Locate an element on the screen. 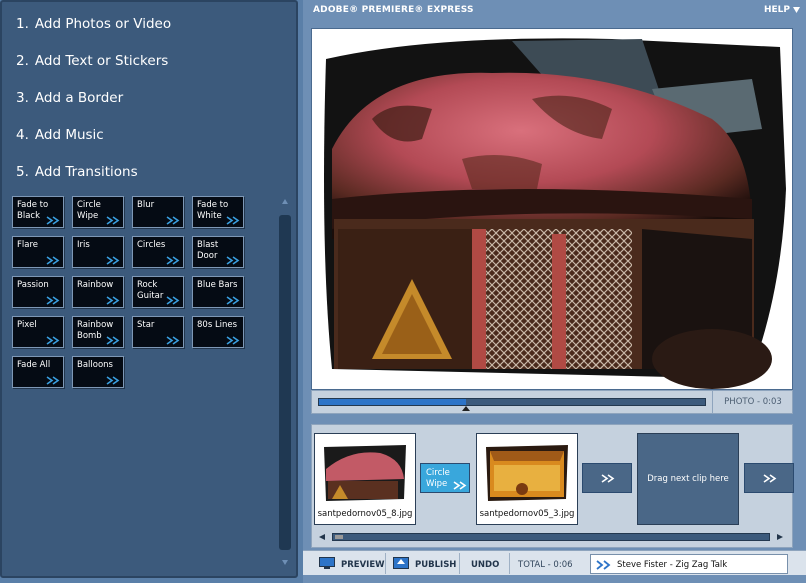 The image size is (806, 583). timeline-transition-circle-wipe: Circle Wipe is located at coordinates (445, 478).